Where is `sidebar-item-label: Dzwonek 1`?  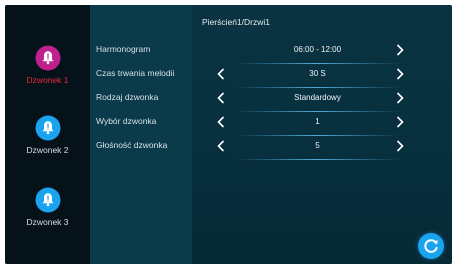 sidebar-item-label: Dzwonek 1 is located at coordinates (47, 80).